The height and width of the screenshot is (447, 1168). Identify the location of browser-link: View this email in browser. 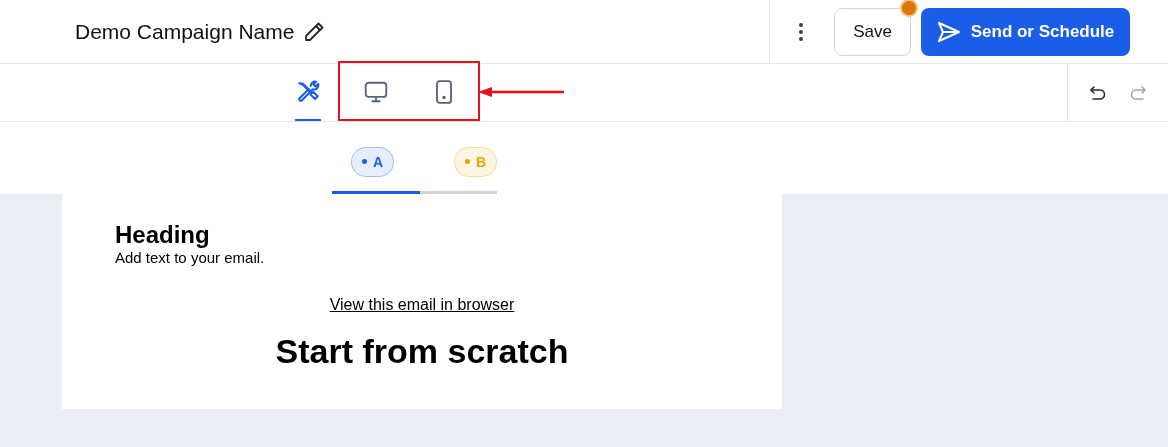
(422, 305).